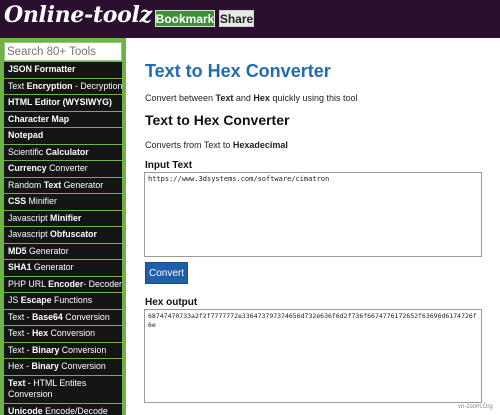 The image size is (500, 415). I want to click on section-description-part: Converts from Text to, so click(189, 145).